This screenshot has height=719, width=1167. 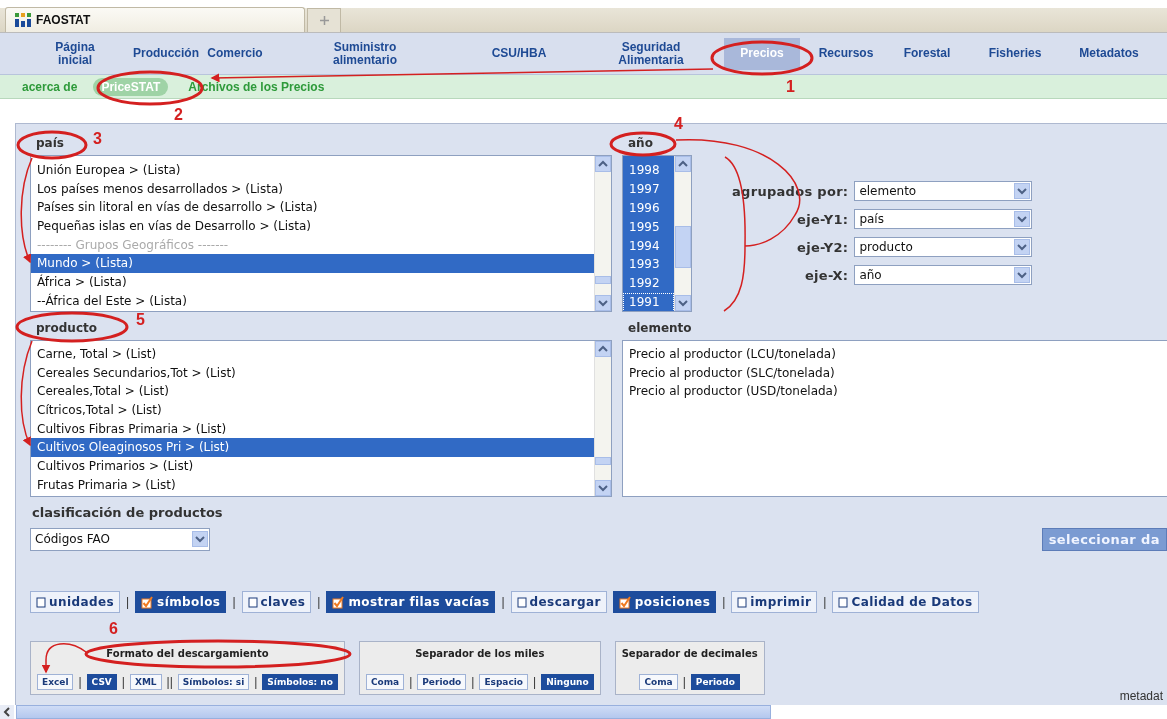 What do you see at coordinates (312, 410) in the screenshot?
I see `list-item: Cítricos,Total > (List)` at bounding box center [312, 410].